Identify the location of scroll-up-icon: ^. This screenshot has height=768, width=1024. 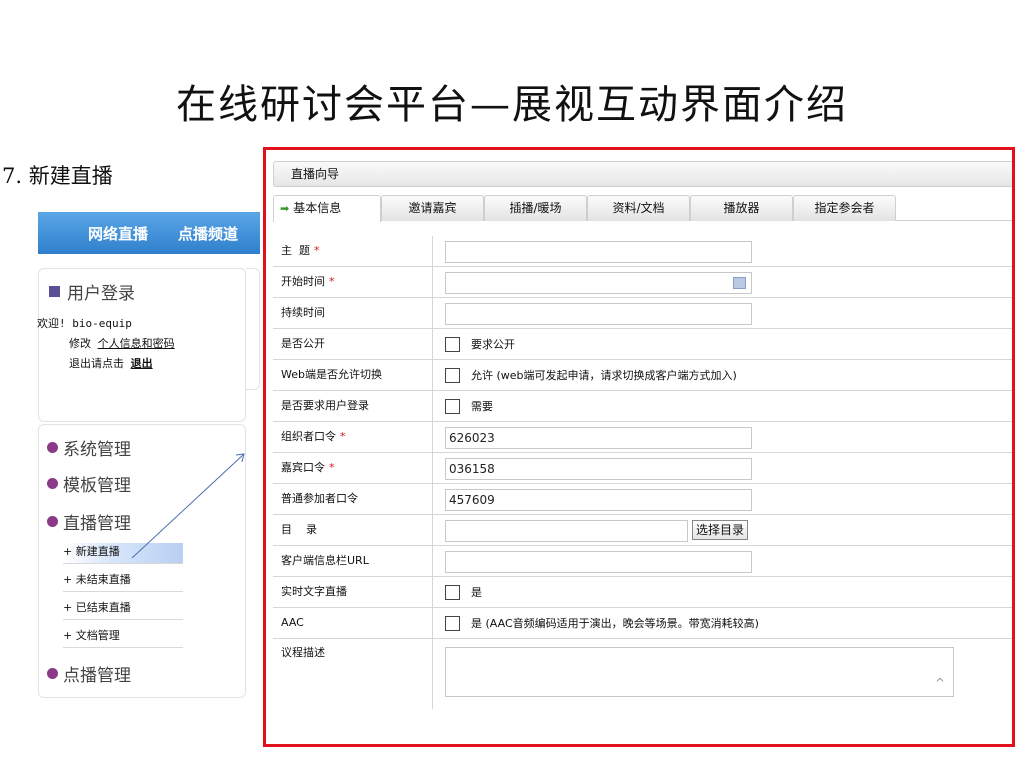
(940, 683).